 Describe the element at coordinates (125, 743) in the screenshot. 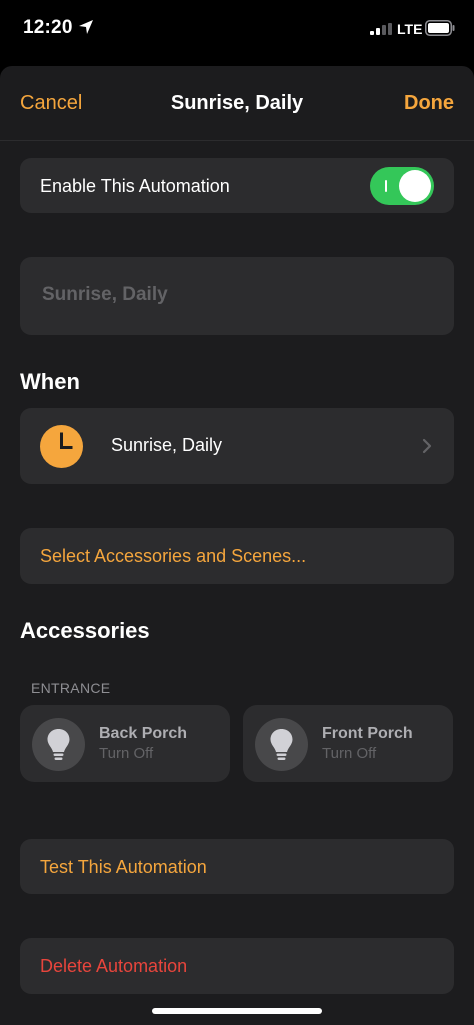

I see `accessory-tile-back-porch: Back Porch Turn Off` at that location.